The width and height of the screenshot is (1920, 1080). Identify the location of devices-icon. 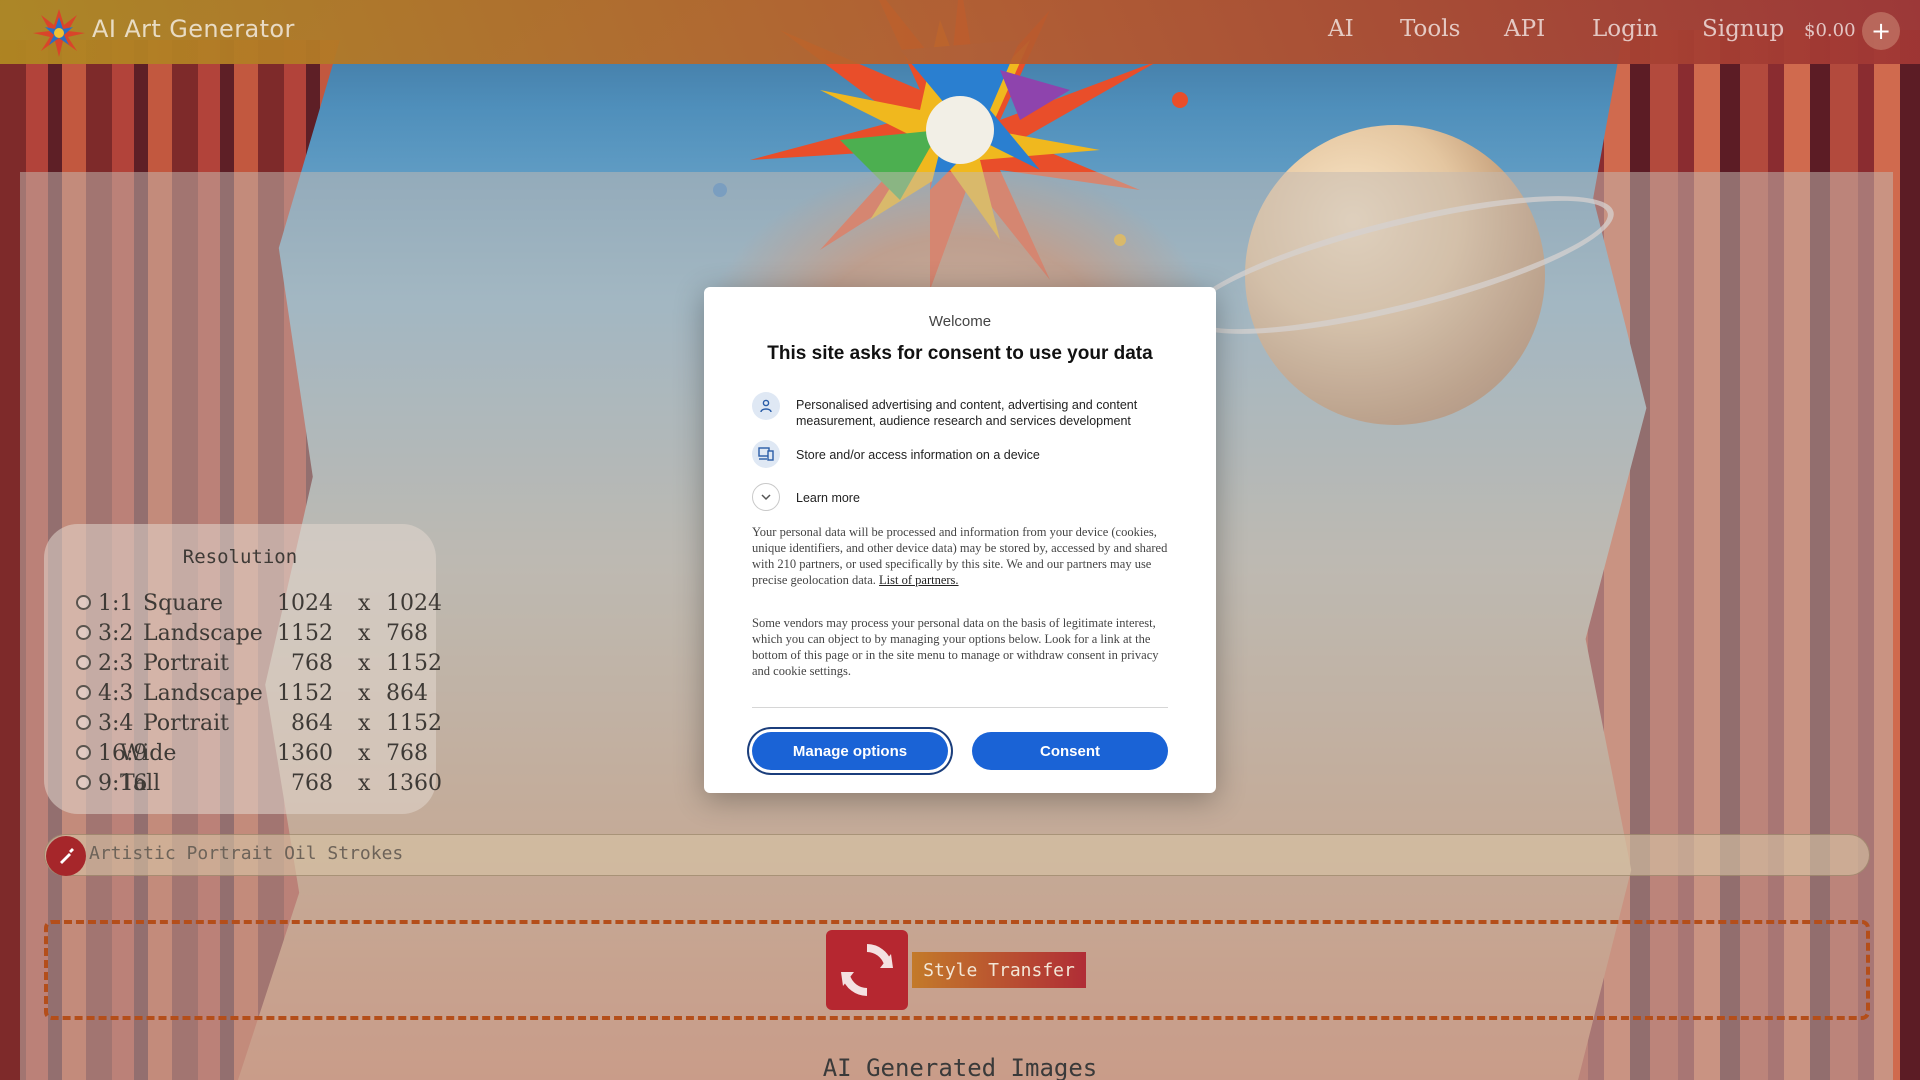
(766, 454).